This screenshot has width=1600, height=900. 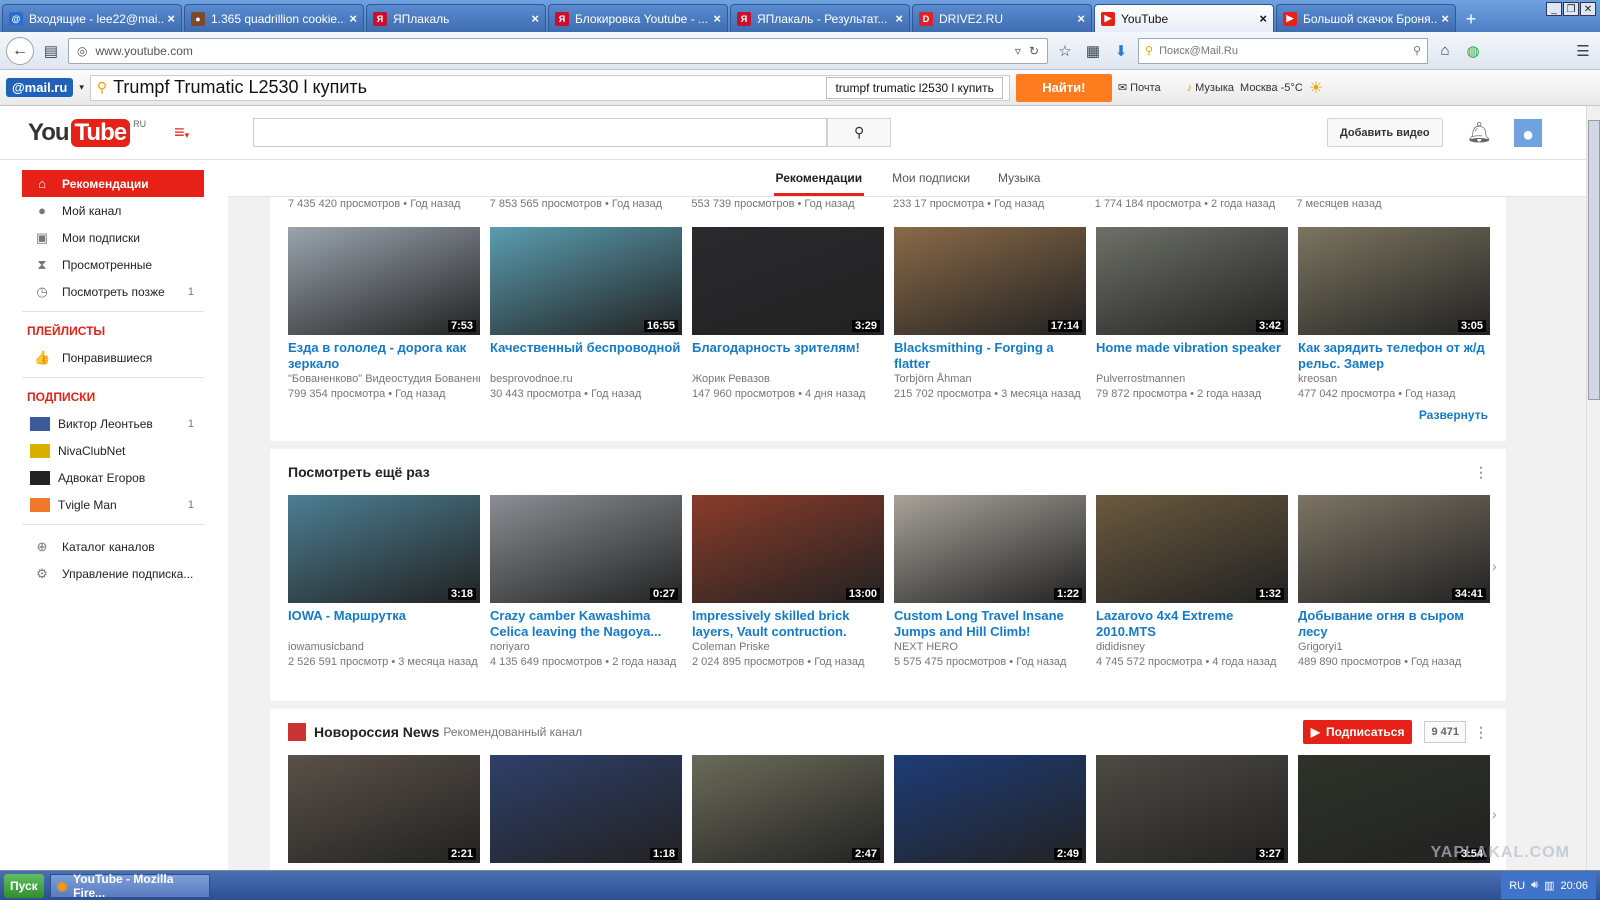 What do you see at coordinates (558, 50) in the screenshot?
I see `url-bar: ◎ www.youtube.com ▿ ↻` at bounding box center [558, 50].